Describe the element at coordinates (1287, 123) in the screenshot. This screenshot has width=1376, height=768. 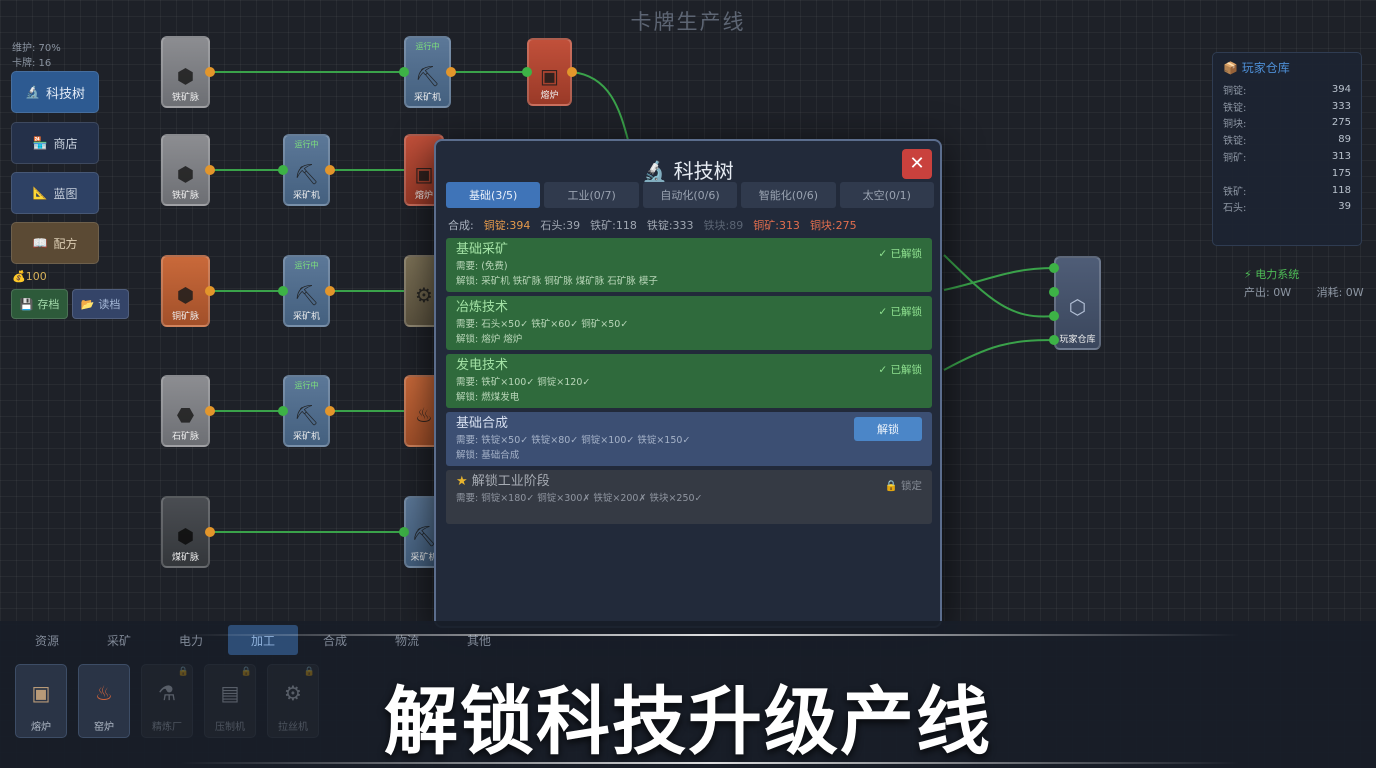
I see `warehouse-row: 铜块: 275` at that location.